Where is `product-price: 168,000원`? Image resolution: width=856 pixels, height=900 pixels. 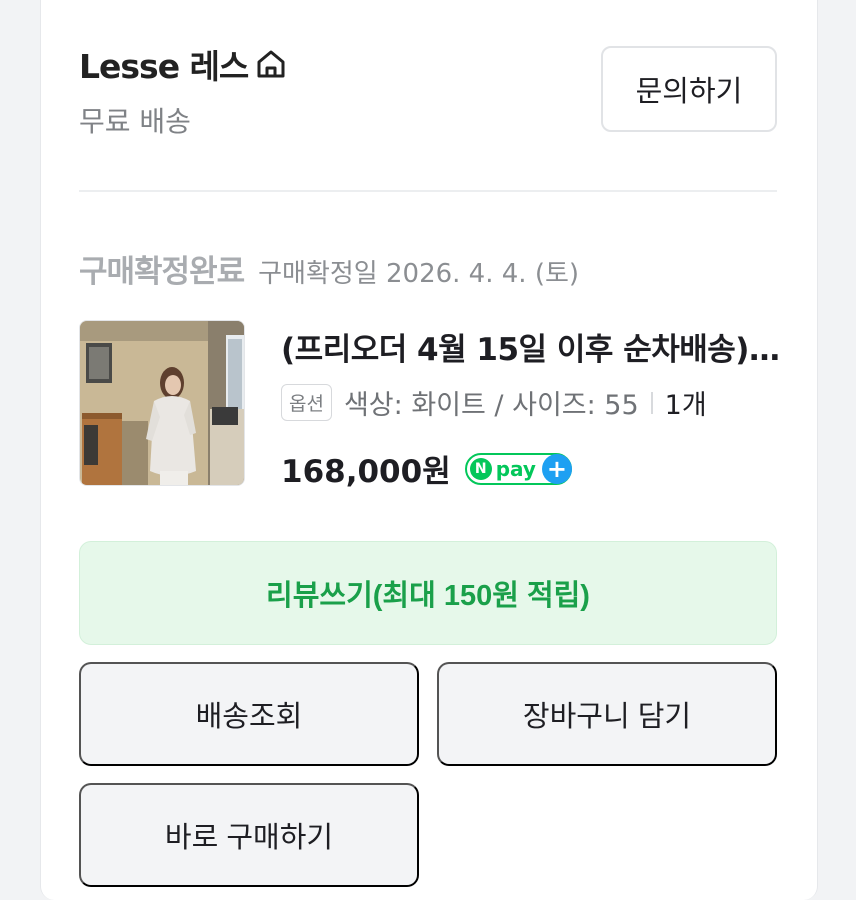
product-price: 168,000원 is located at coordinates (366, 472).